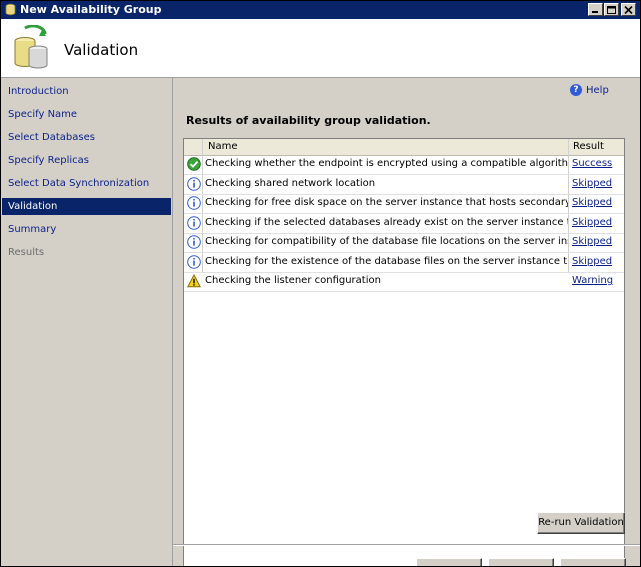 The width and height of the screenshot is (641, 567). I want to click on cancel-button, so click(593, 562).